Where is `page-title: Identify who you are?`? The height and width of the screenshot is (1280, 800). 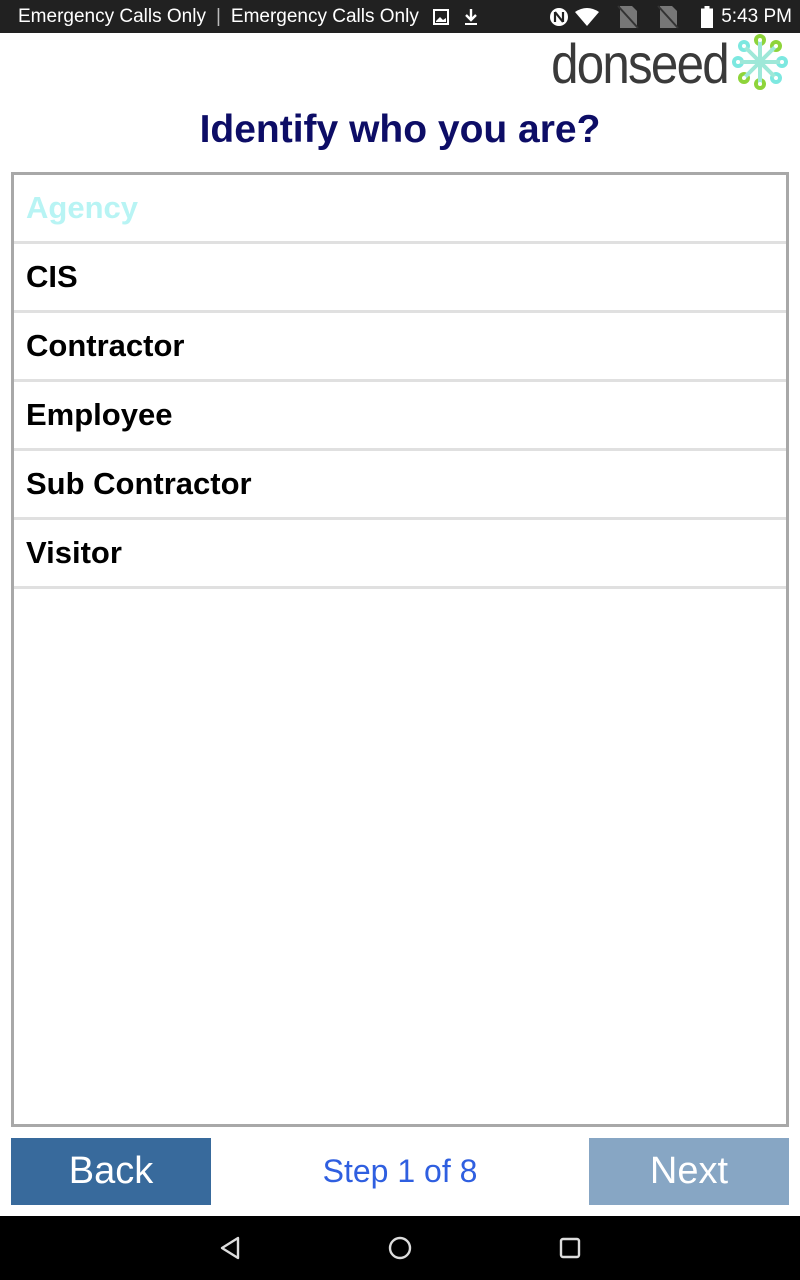 page-title: Identify who you are? is located at coordinates (400, 129).